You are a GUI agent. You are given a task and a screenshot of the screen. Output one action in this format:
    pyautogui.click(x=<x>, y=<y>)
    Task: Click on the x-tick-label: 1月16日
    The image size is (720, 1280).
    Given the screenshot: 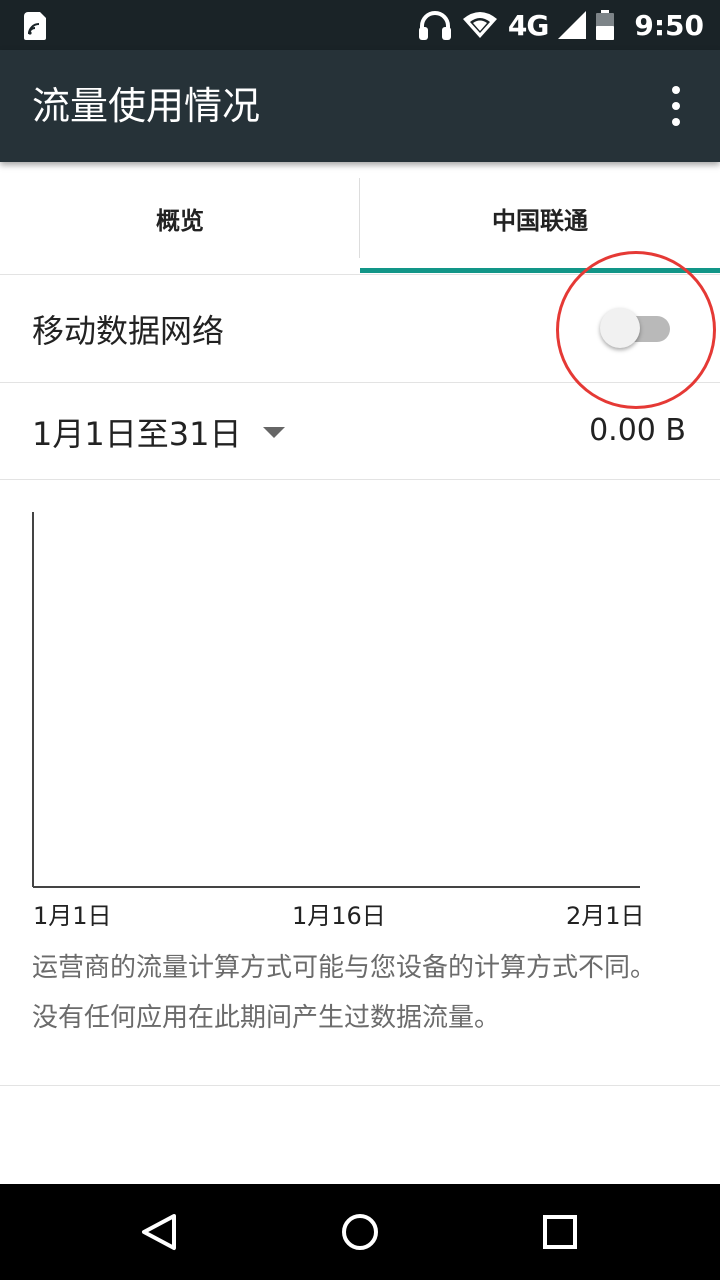 What is the action you would take?
    pyautogui.click(x=339, y=916)
    